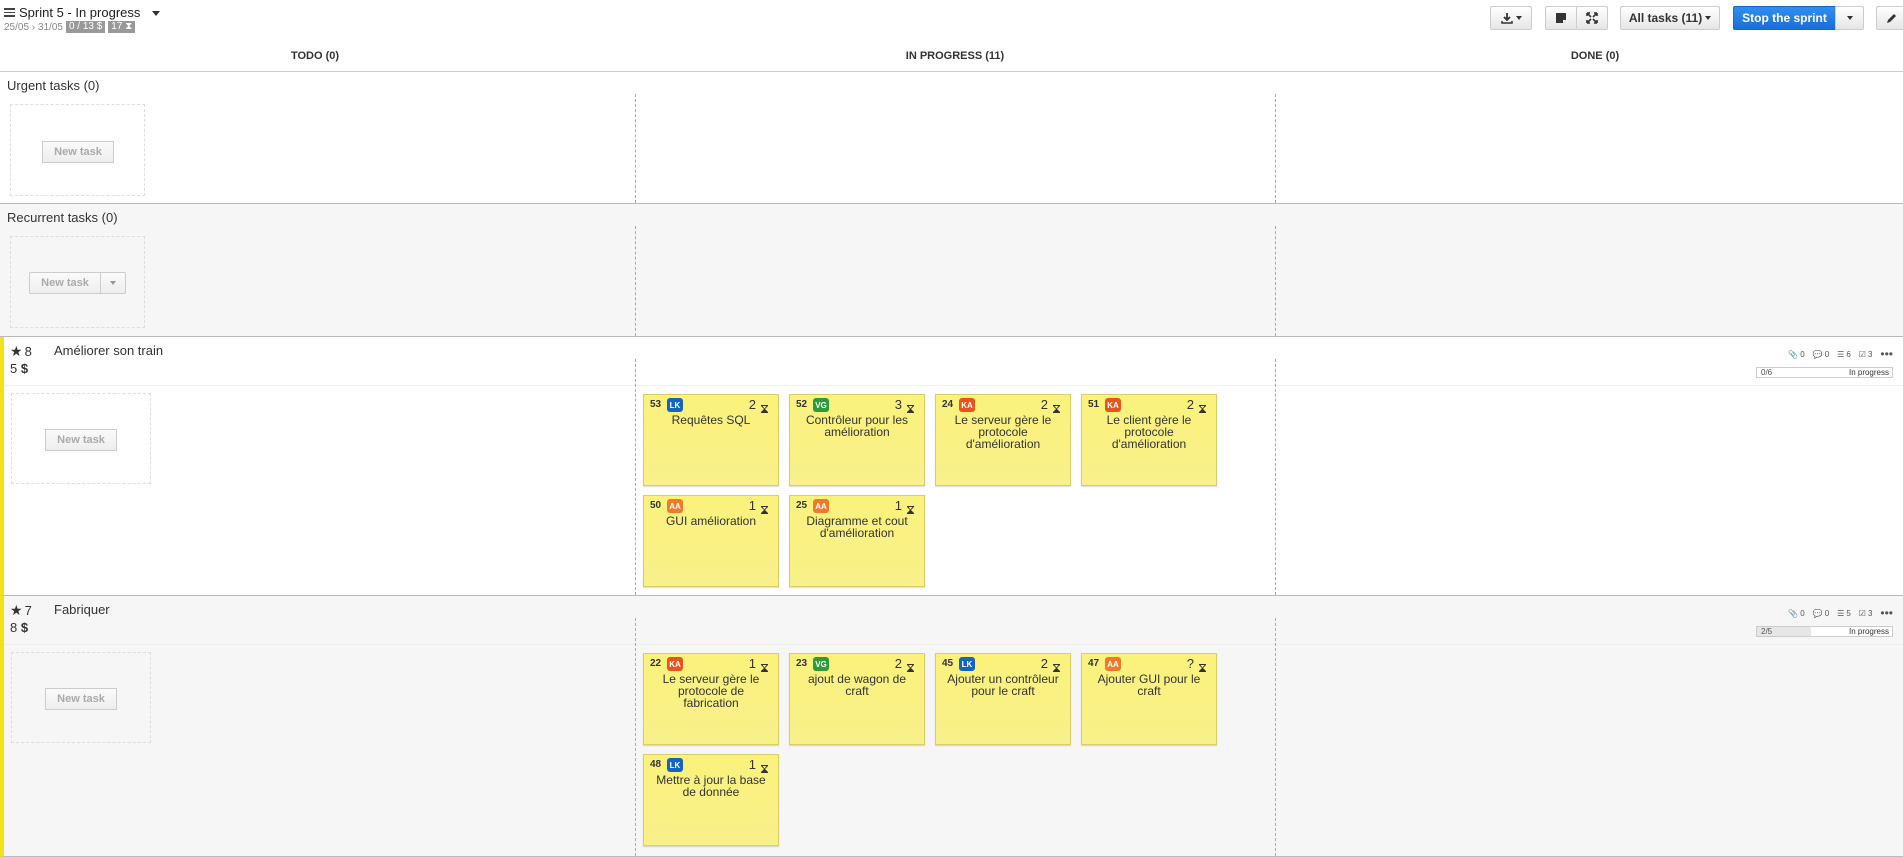  What do you see at coordinates (857, 541) in the screenshot?
I see `task-card: 25 AA 1 Diagramme et cout d'amélioration` at bounding box center [857, 541].